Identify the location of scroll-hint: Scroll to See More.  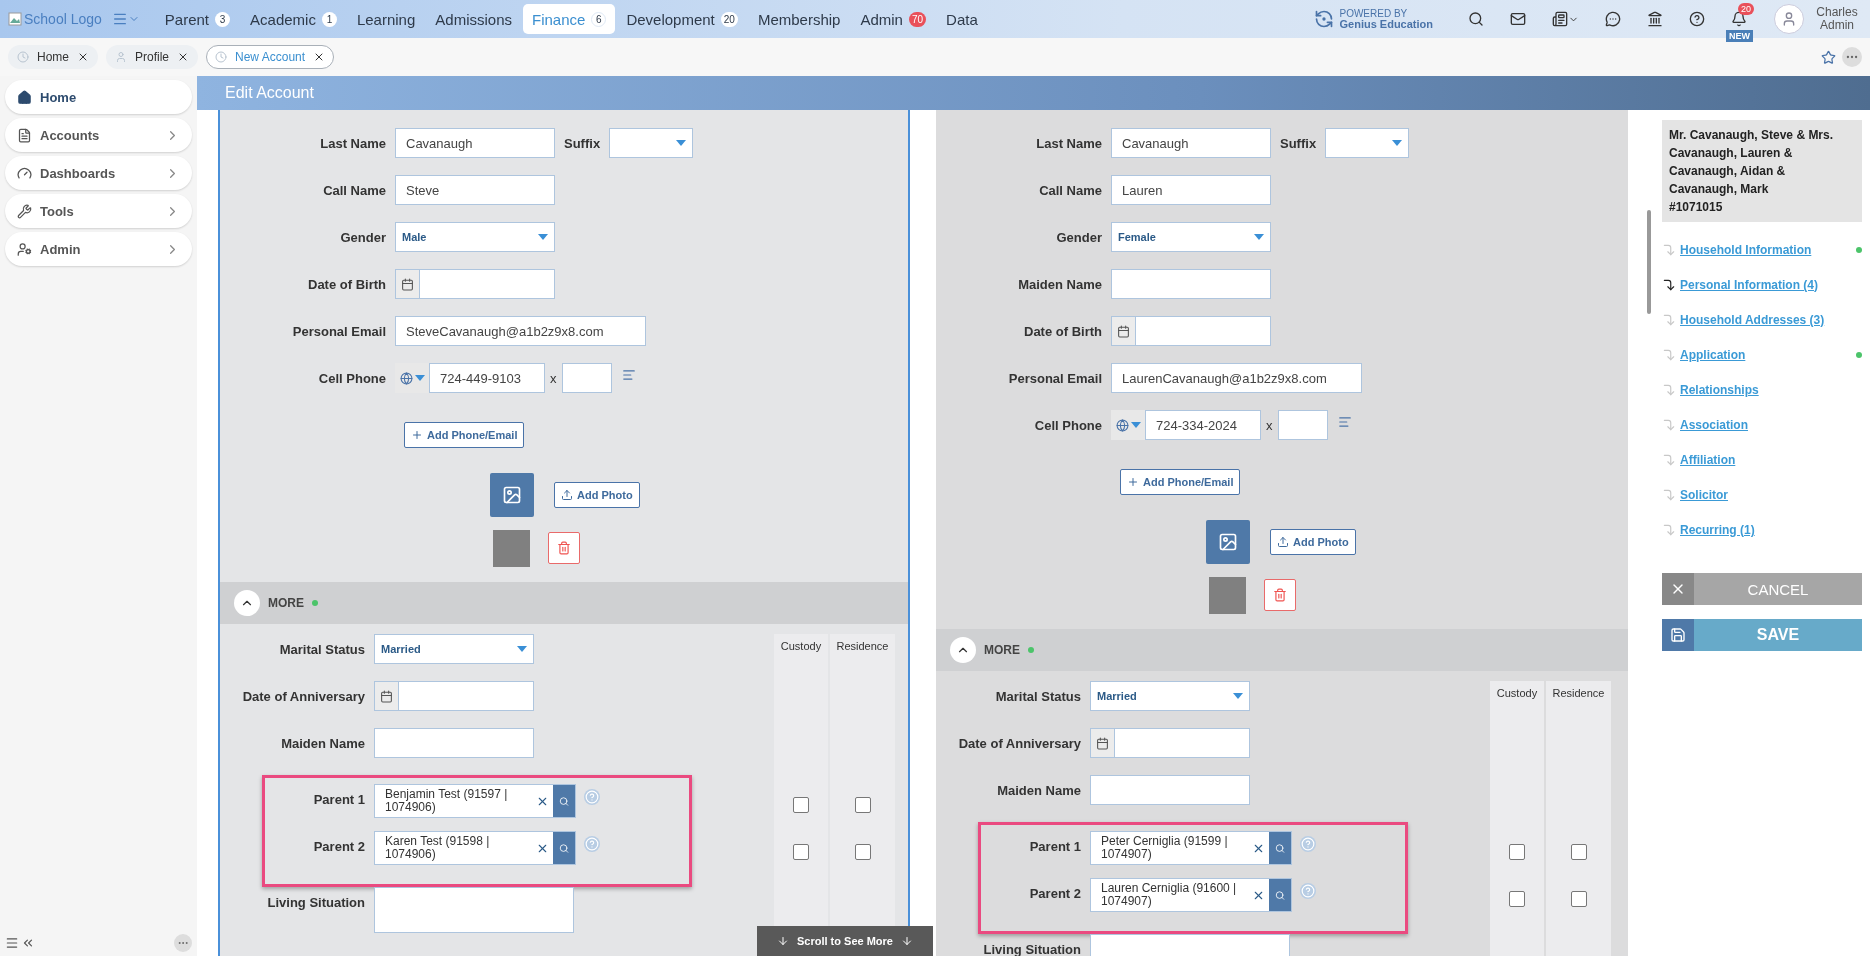
(845, 941).